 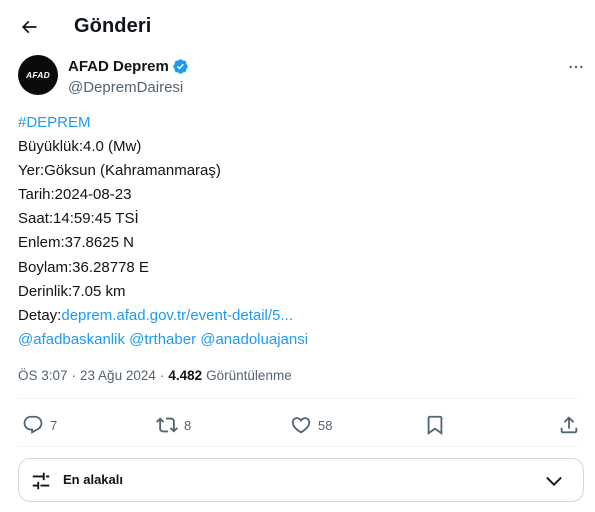 I want to click on mentions-line: @afadbaskanlik @trthaber @anadoluajansi, so click(x=298, y=340).